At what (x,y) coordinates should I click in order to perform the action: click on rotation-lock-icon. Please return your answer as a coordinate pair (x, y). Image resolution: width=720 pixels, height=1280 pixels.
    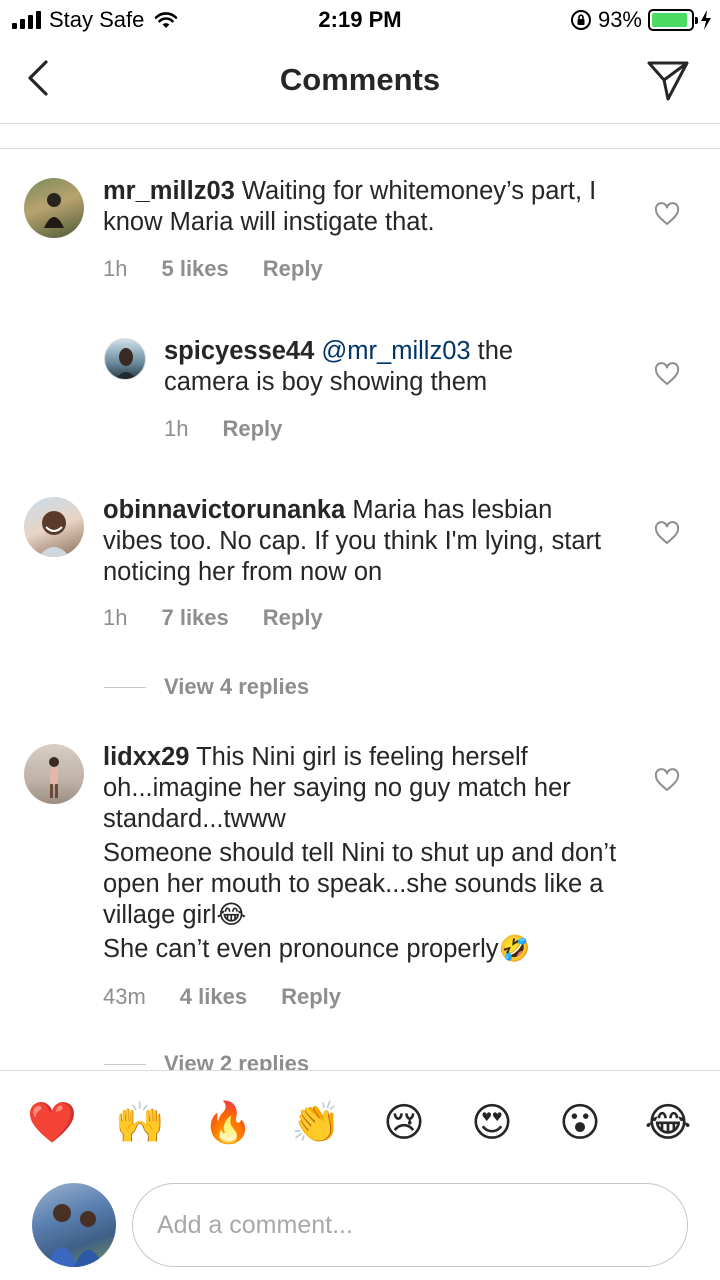
    Looking at the image, I should click on (580, 20).